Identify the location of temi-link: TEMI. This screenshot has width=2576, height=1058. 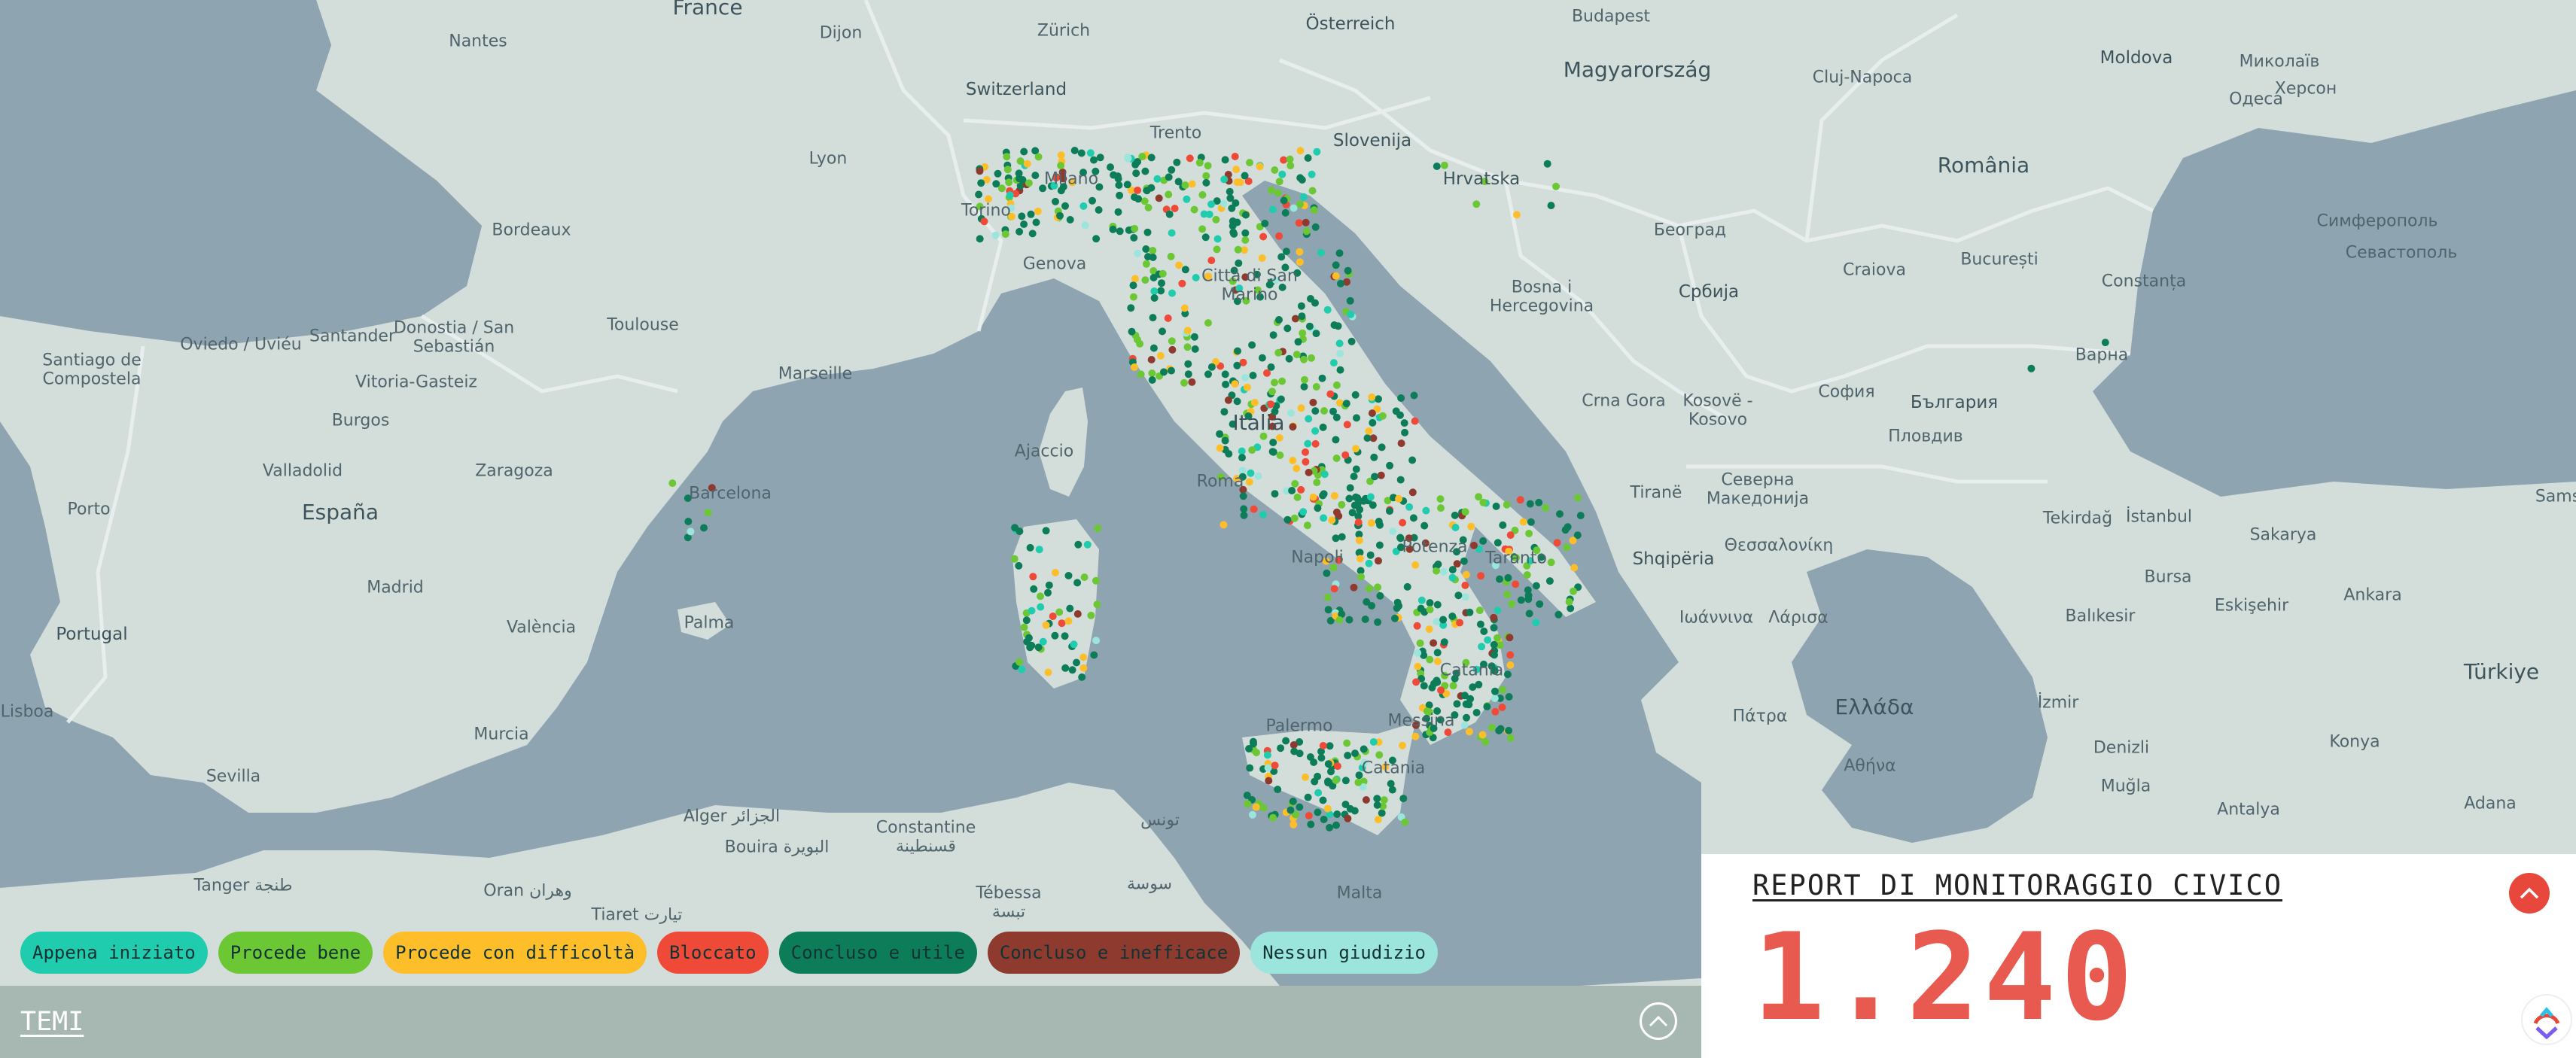
(52, 1022).